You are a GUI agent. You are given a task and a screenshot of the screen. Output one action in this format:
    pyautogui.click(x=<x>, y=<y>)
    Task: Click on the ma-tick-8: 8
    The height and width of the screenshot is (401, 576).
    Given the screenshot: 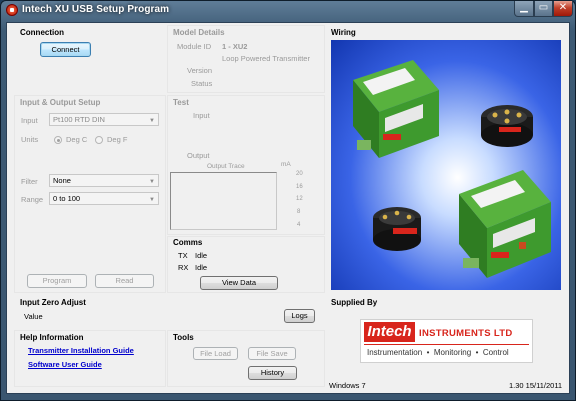 What is the action you would take?
    pyautogui.click(x=299, y=212)
    